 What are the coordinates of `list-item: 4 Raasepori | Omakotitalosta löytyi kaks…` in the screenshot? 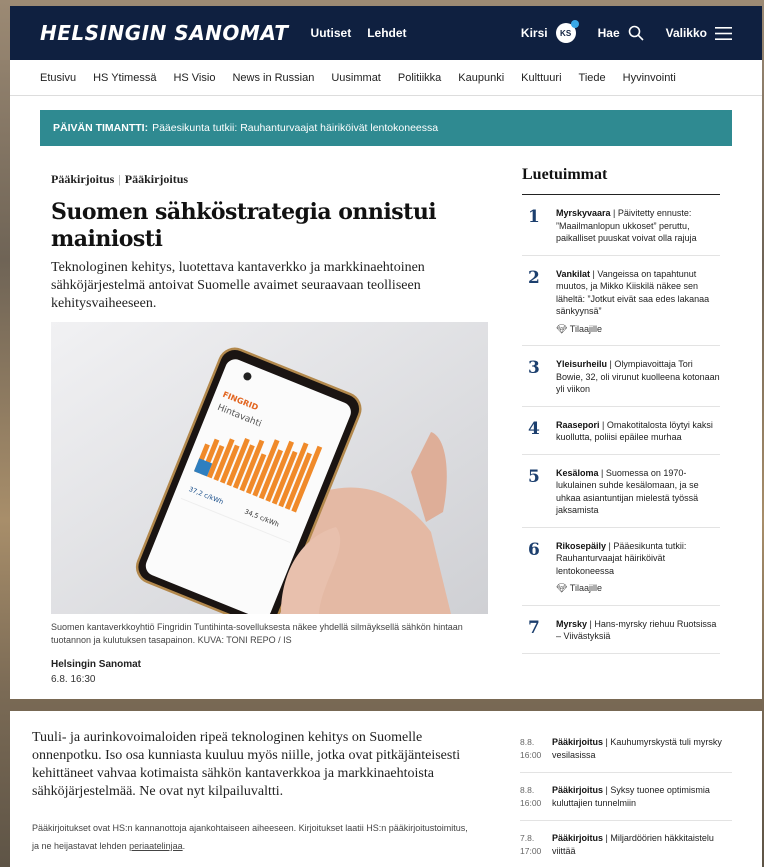 It's located at (621, 431).